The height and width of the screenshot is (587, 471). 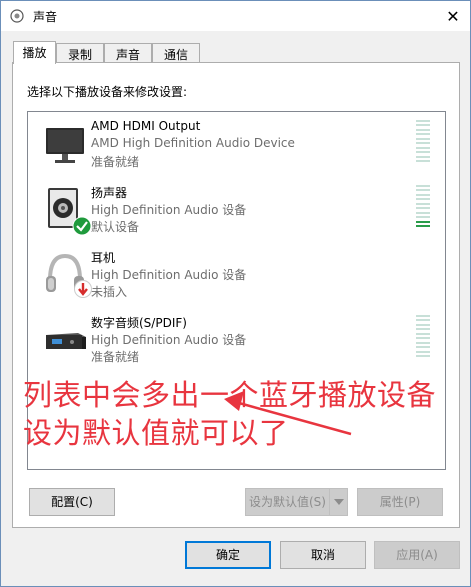 What do you see at coordinates (417, 555) in the screenshot?
I see `apply-button: 应用(A)` at bounding box center [417, 555].